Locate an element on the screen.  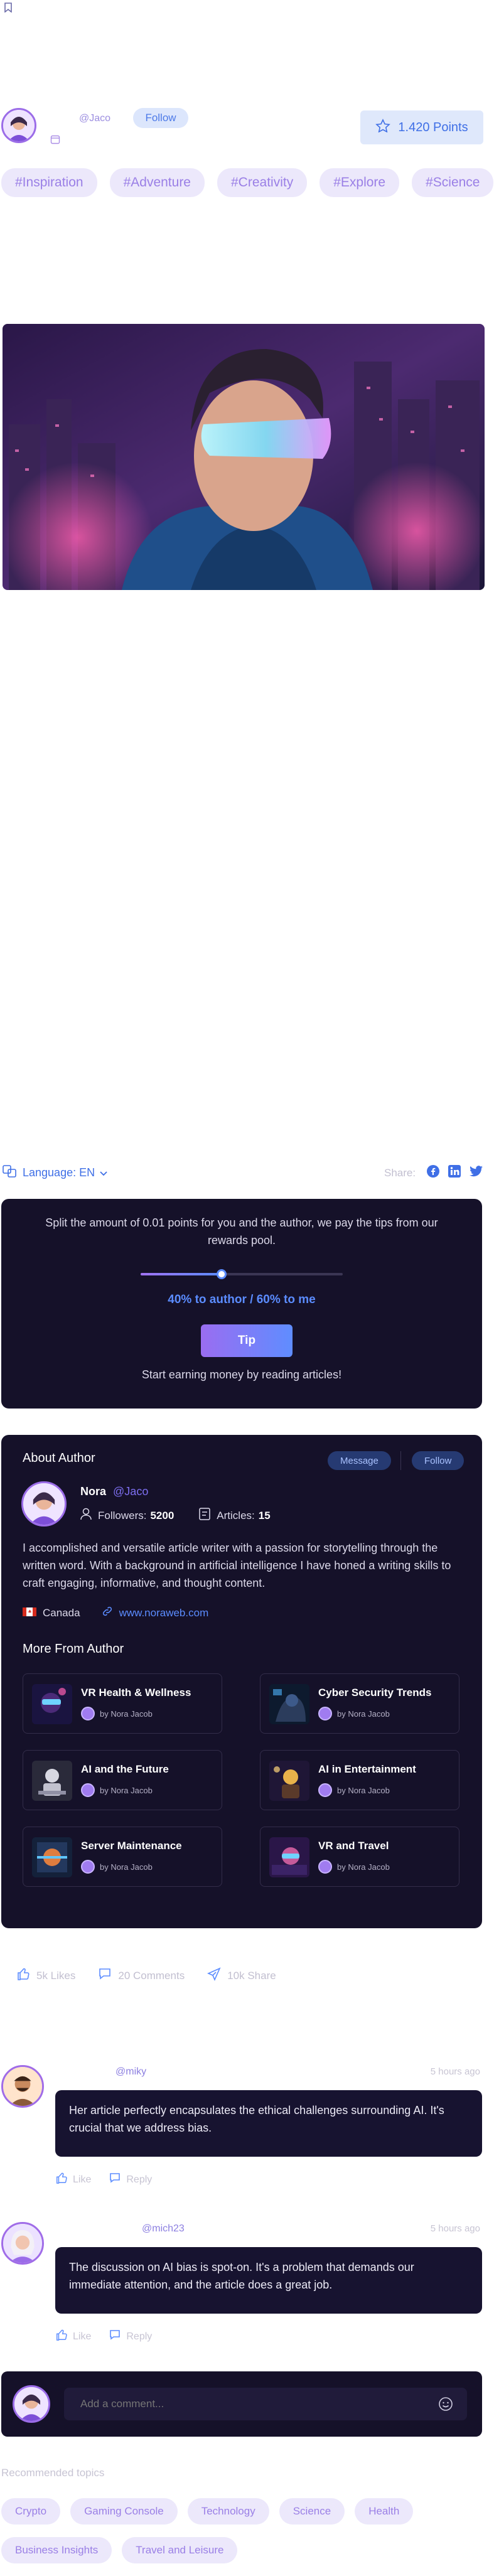
points-label: 1.420 Points is located at coordinates (433, 127).